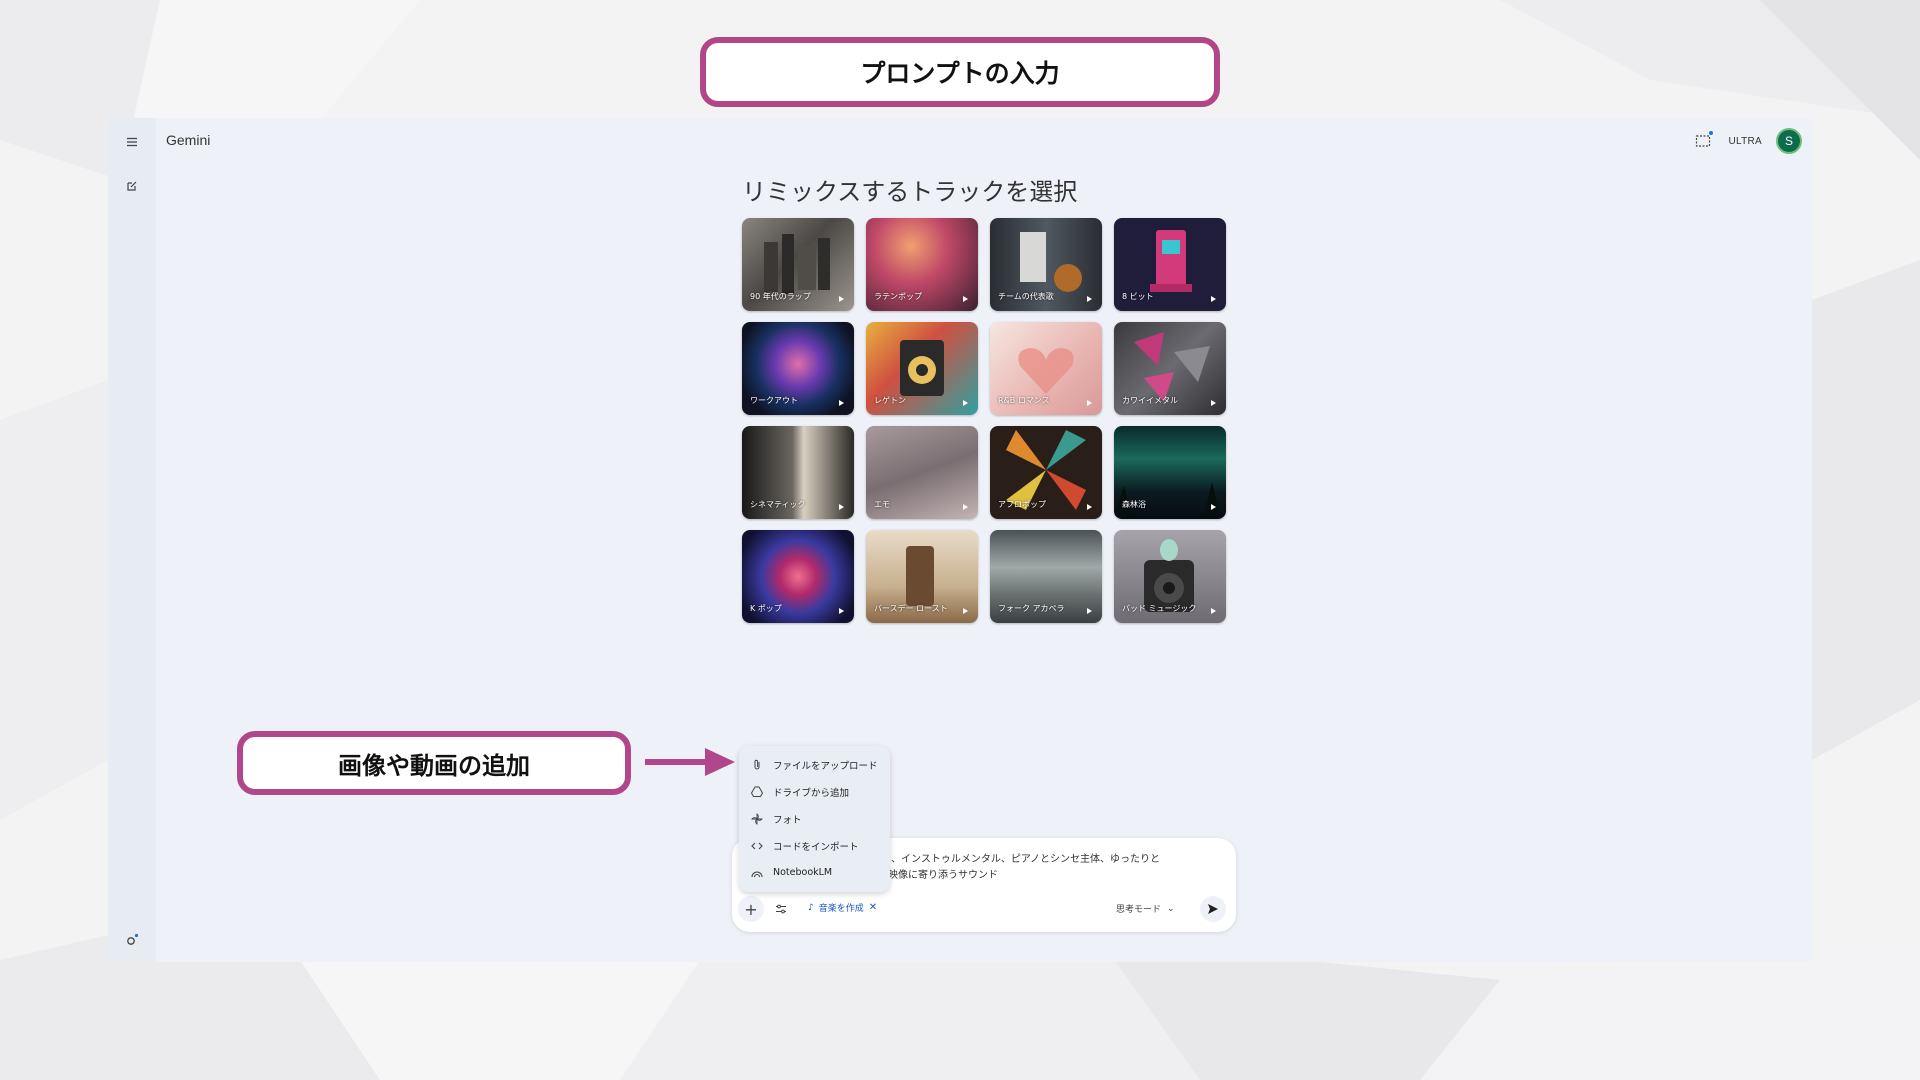 The height and width of the screenshot is (1080, 1920). What do you see at coordinates (1171, 908) in the screenshot?
I see `chevron-down-icon: ⌄` at bounding box center [1171, 908].